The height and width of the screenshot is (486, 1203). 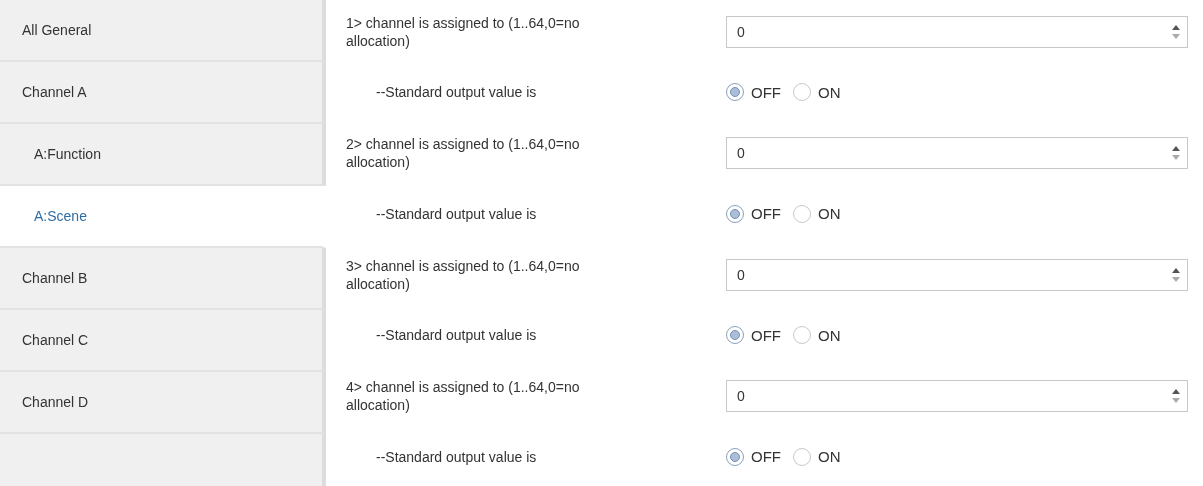 What do you see at coordinates (163, 403) in the screenshot?
I see `sidebar-item: Channel D` at bounding box center [163, 403].